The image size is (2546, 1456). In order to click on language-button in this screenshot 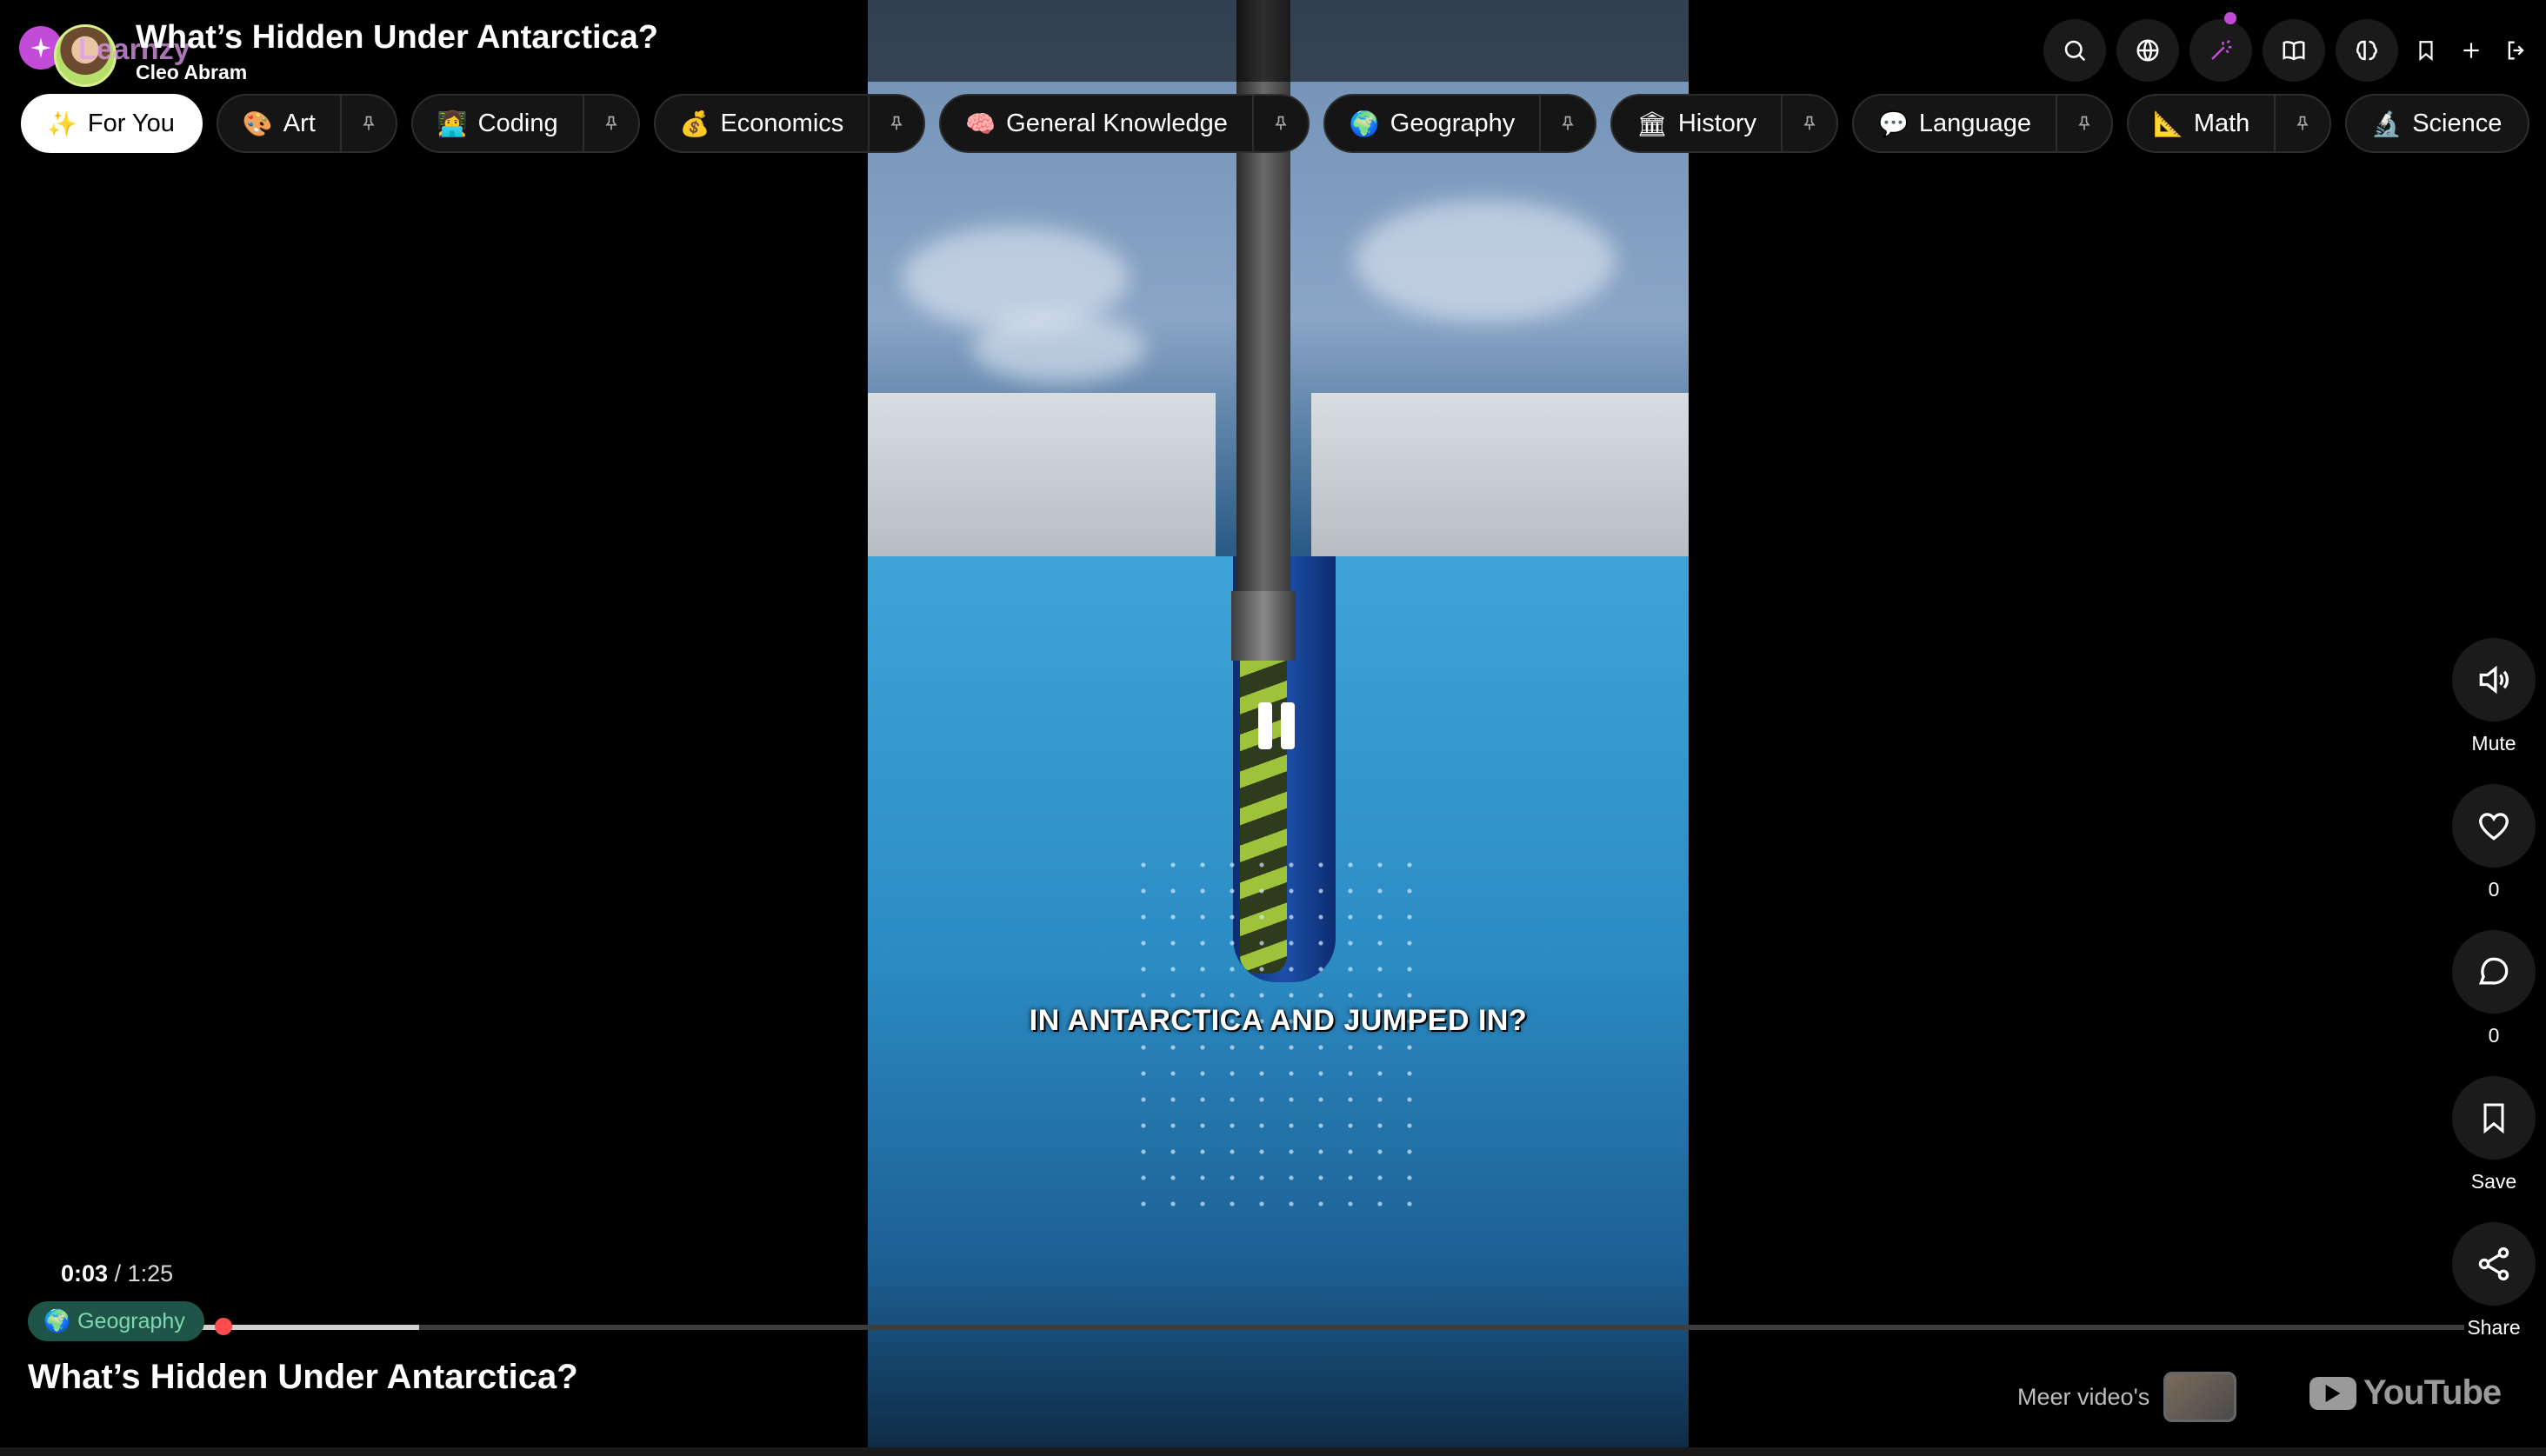, I will do `click(2147, 50)`.